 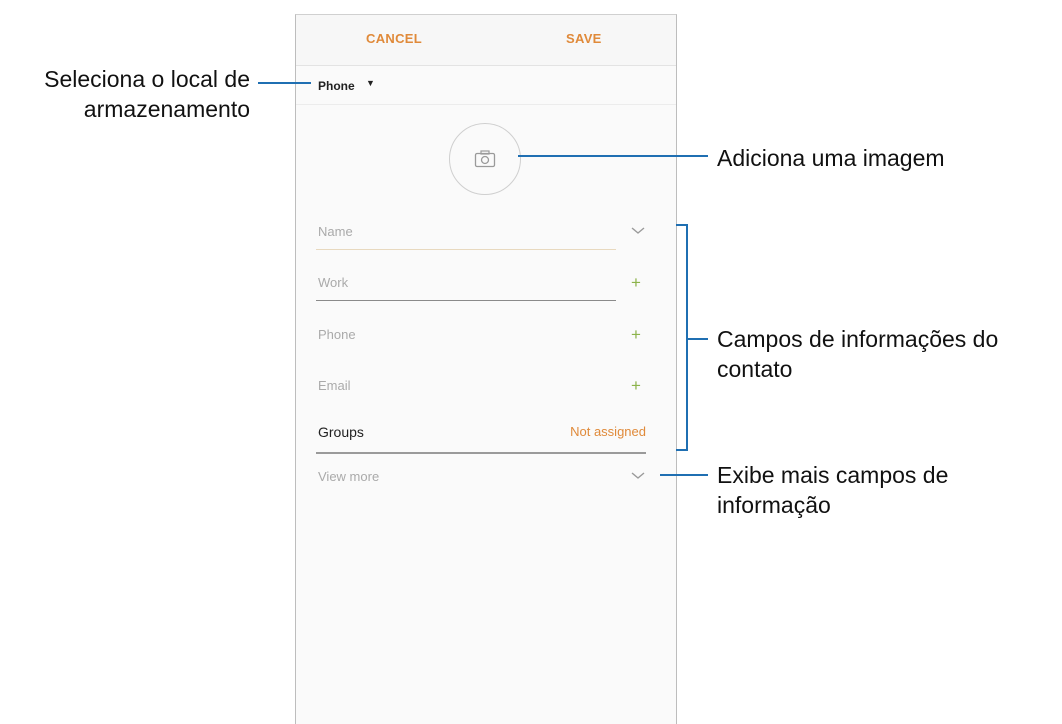 What do you see at coordinates (394, 38) in the screenshot?
I see `cancel-button: CANCEL` at bounding box center [394, 38].